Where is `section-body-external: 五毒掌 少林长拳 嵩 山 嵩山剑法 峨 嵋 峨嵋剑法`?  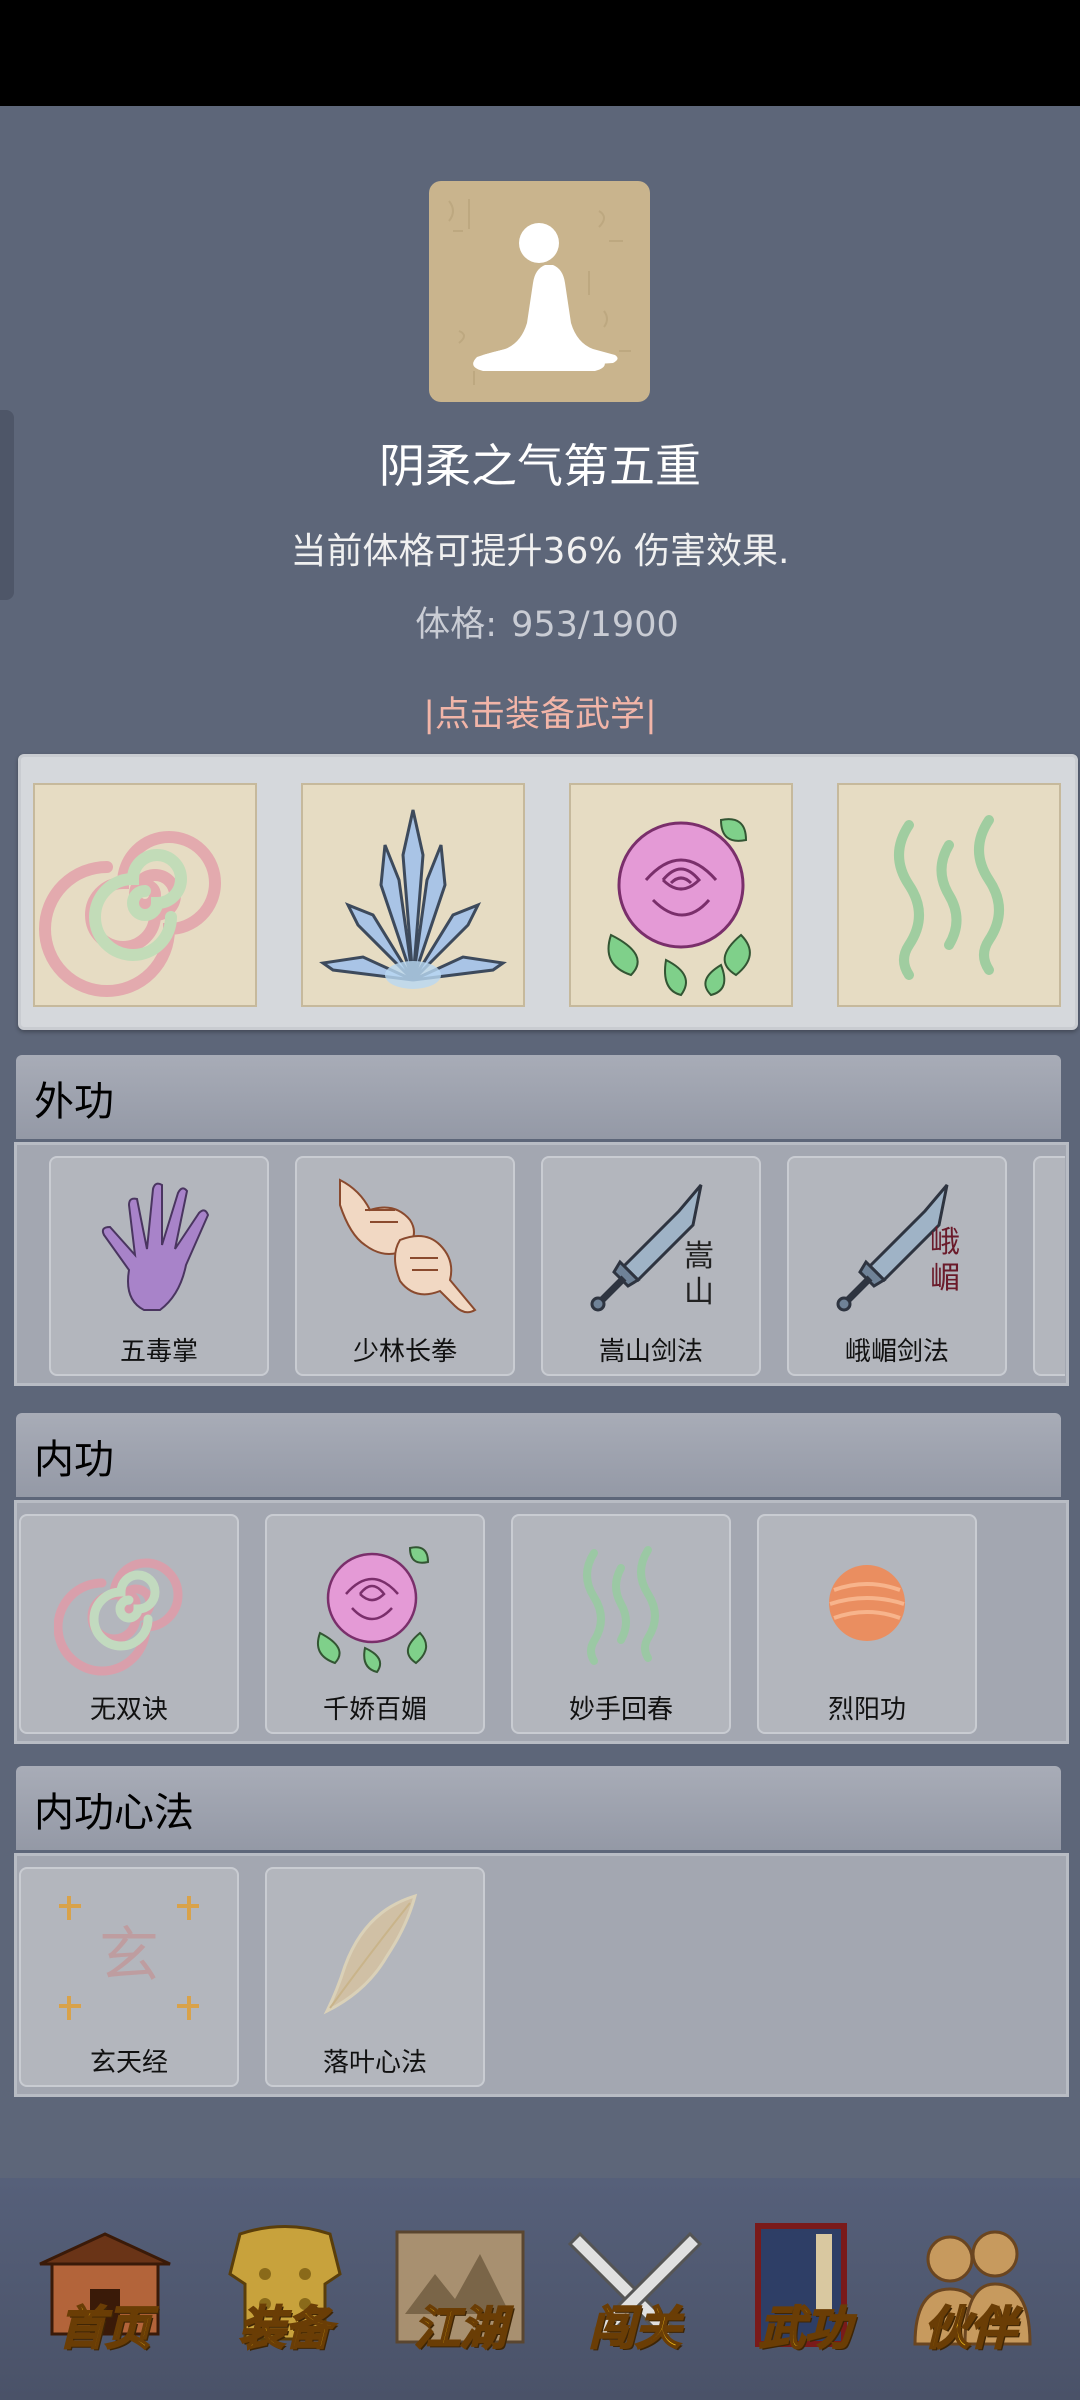 section-body-external: 五毒掌 少林长拳 嵩 山 嵩山剑法 峨 嵋 峨嵋剑法 is located at coordinates (541, 1264).